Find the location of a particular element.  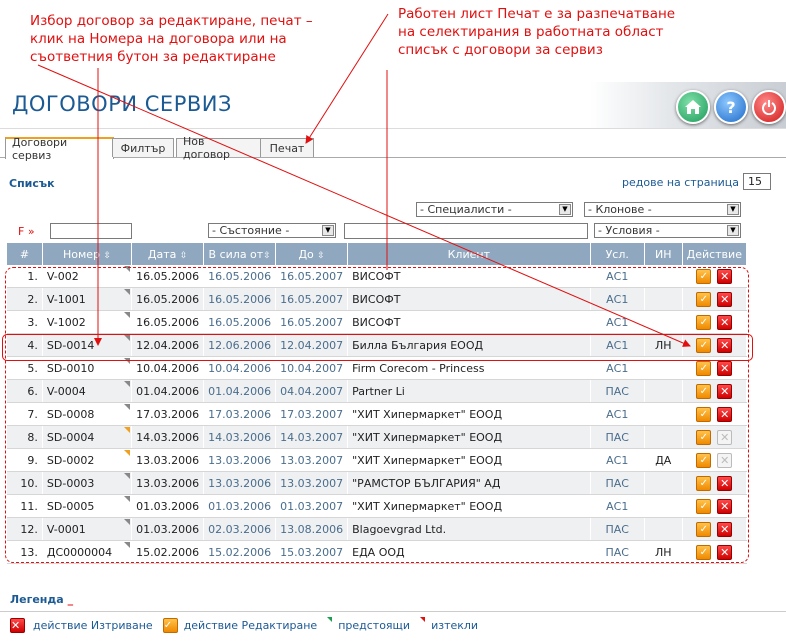

expired-marker-icon is located at coordinates (423, 619).